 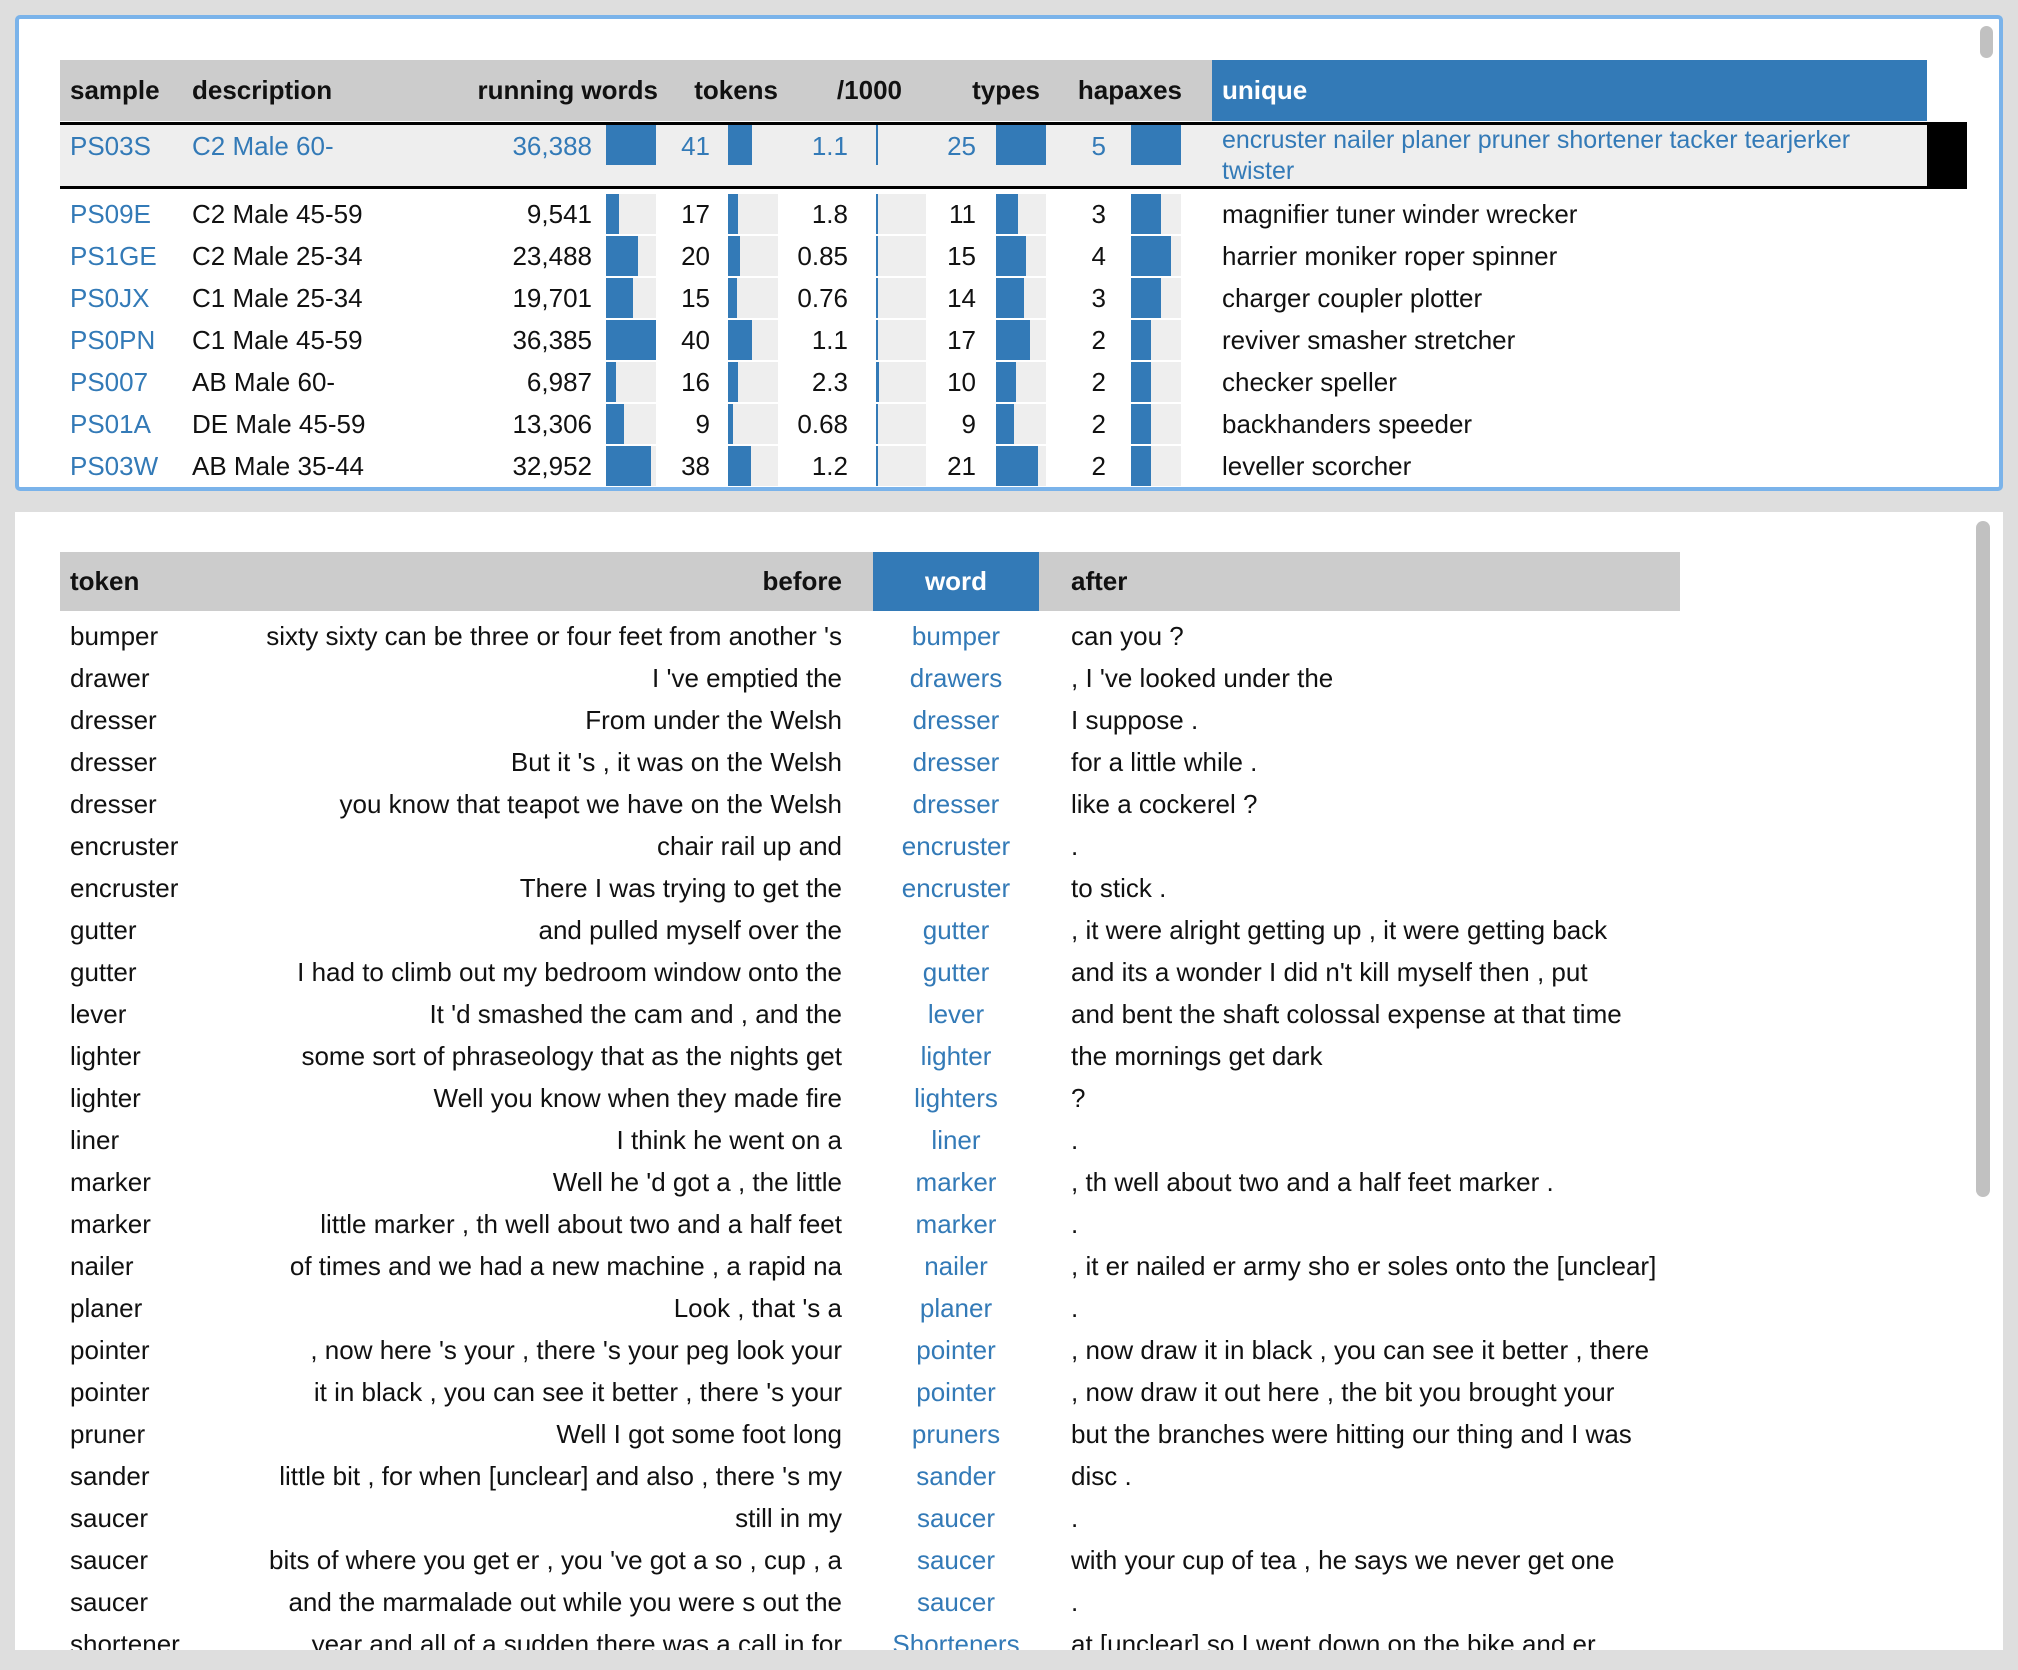 I want to click on bar-types, so click(x=1021, y=382).